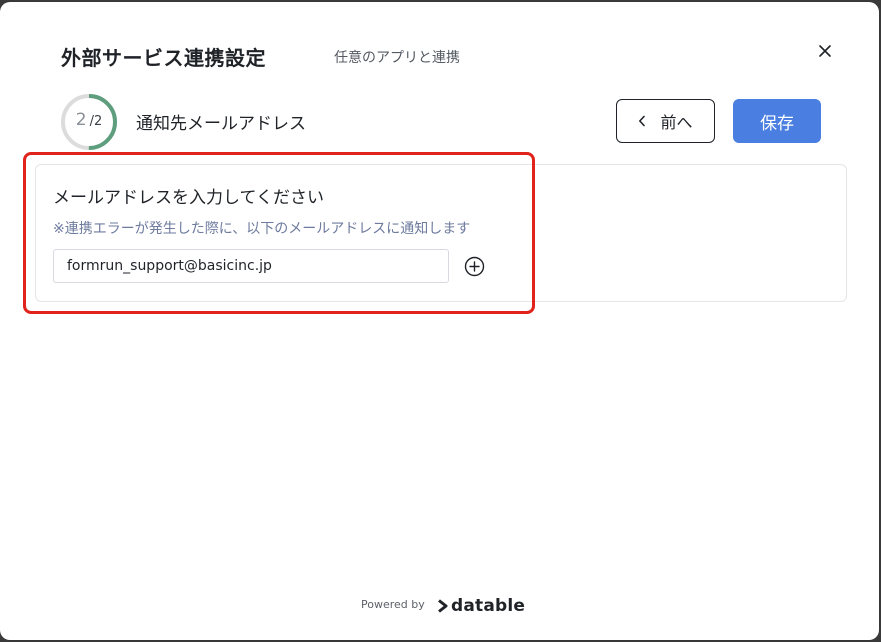 The image size is (881, 642). I want to click on brand-name: datable, so click(488, 606).